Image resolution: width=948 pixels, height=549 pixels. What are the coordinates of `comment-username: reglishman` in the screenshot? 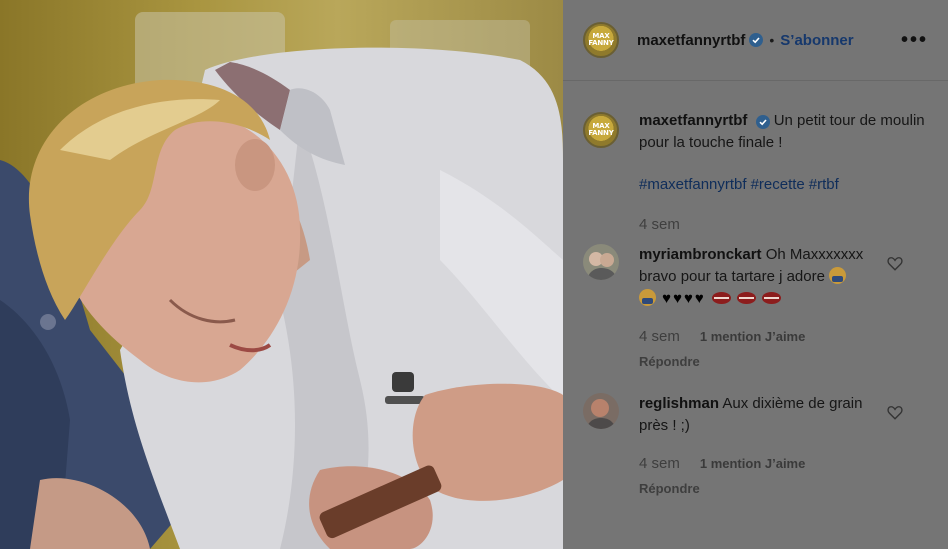 It's located at (679, 403).